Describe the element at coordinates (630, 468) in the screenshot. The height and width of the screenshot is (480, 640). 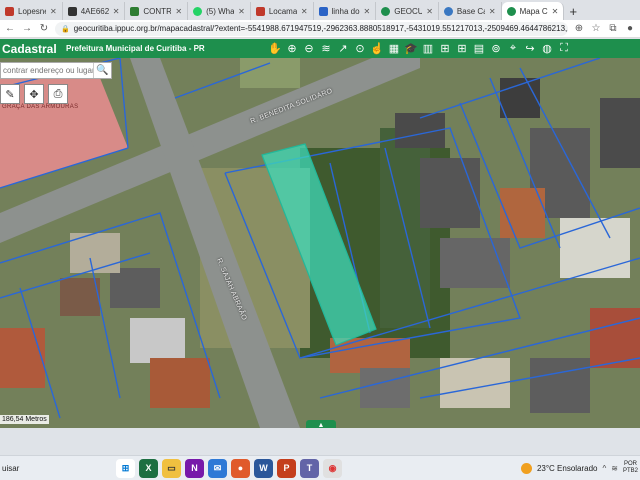
I see `language-indicator: POR PTB2` at that location.